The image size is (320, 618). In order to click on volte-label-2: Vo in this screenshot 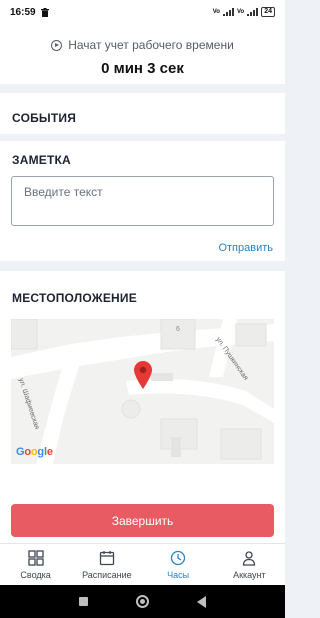, I will do `click(240, 12)`.